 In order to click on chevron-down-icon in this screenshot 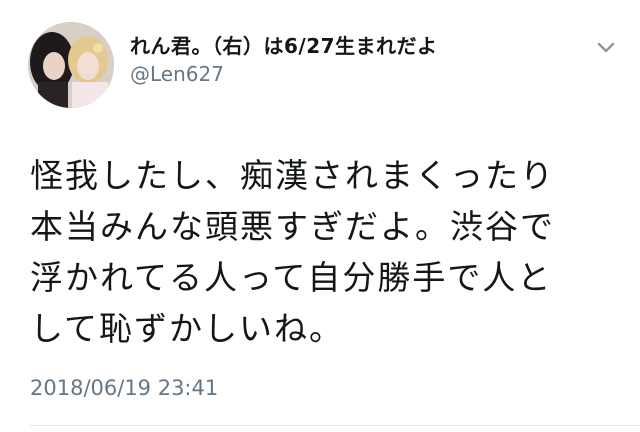, I will do `click(606, 48)`.